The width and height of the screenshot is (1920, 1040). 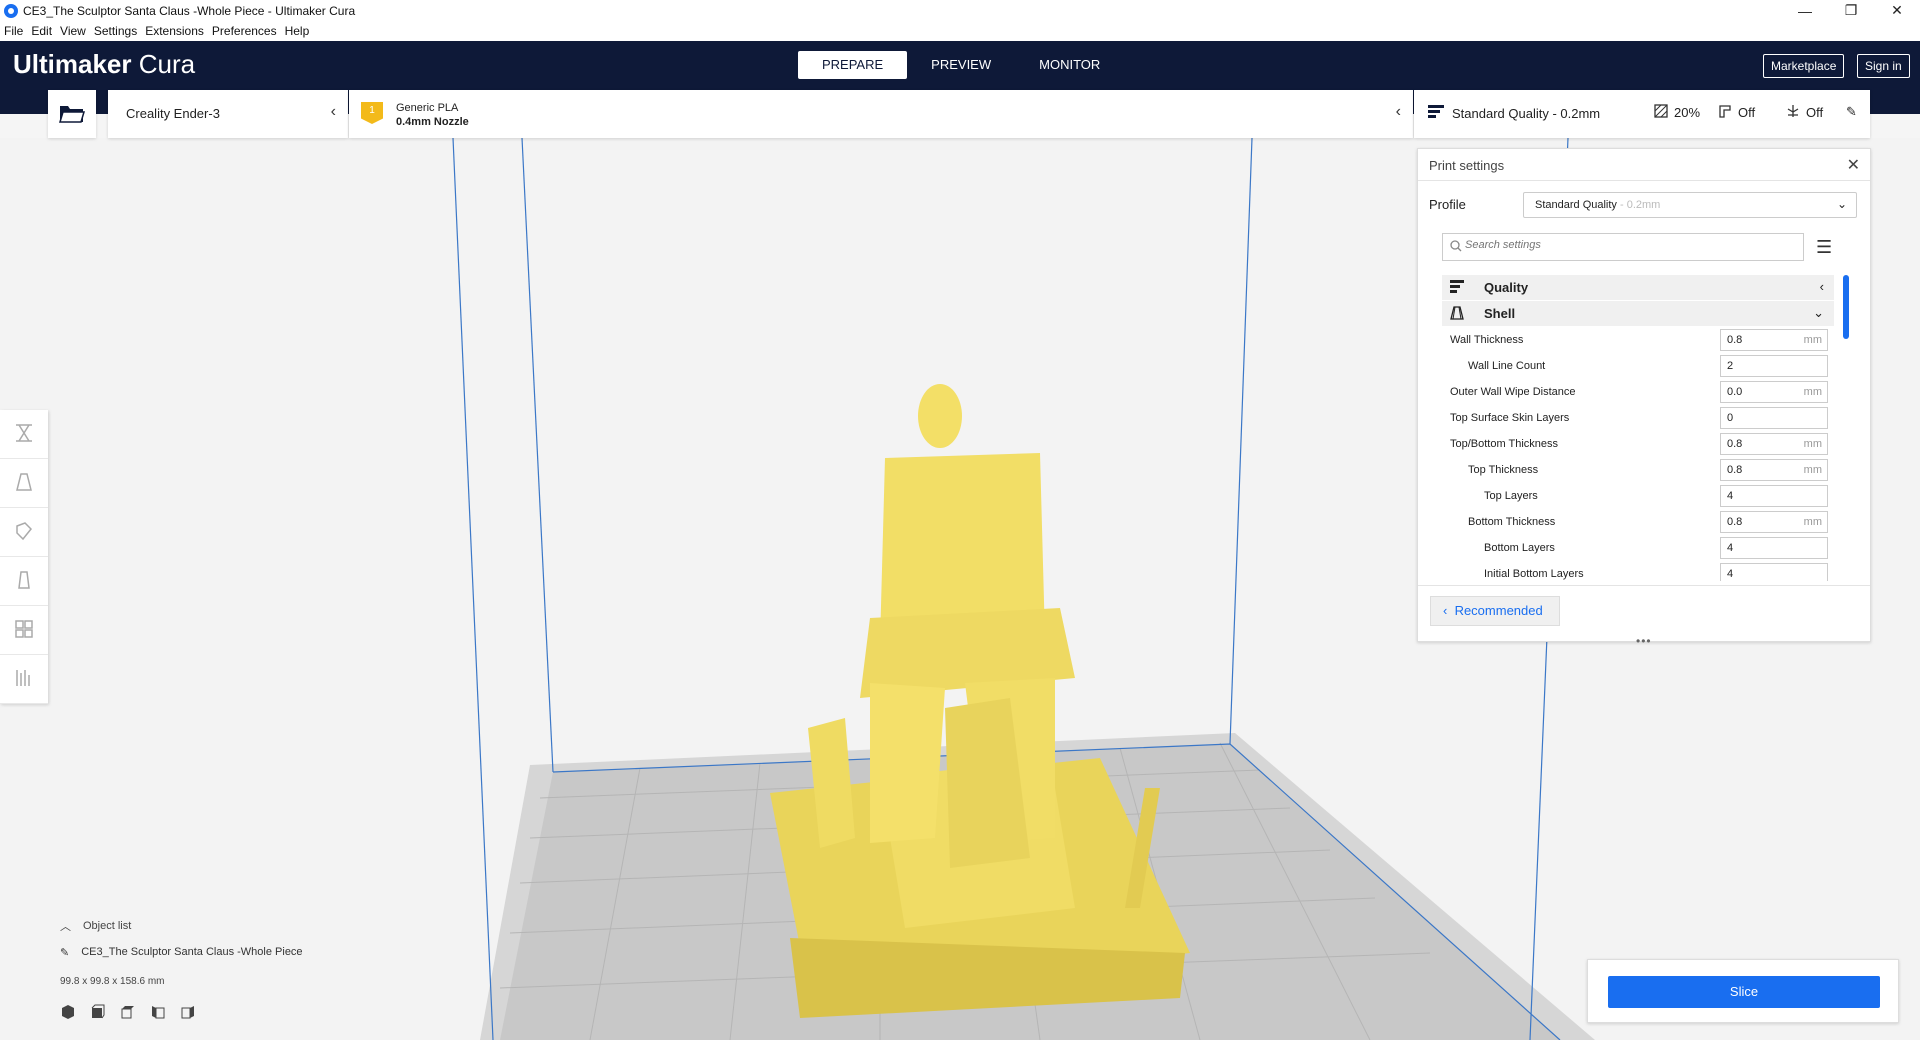 I want to click on minimize-button: —, so click(x=1805, y=10).